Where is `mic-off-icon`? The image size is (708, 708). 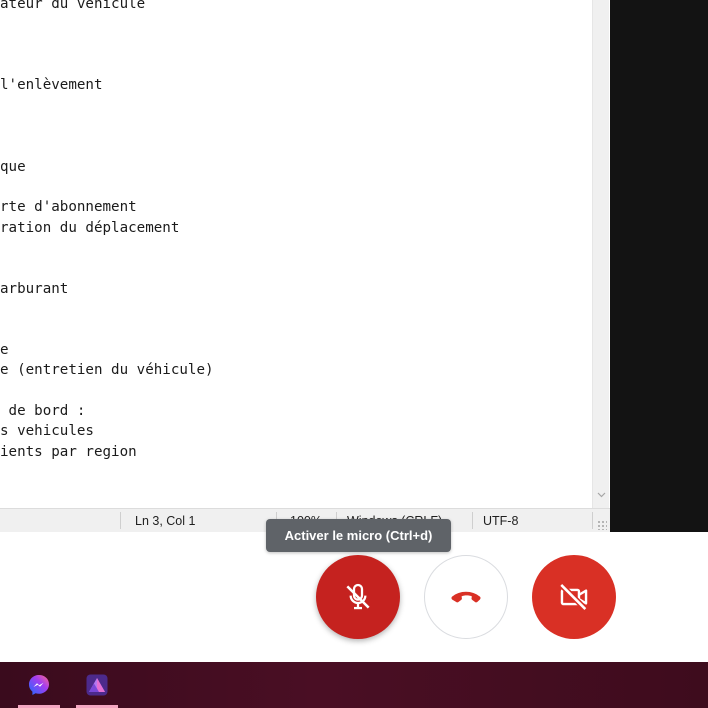 mic-off-icon is located at coordinates (358, 596).